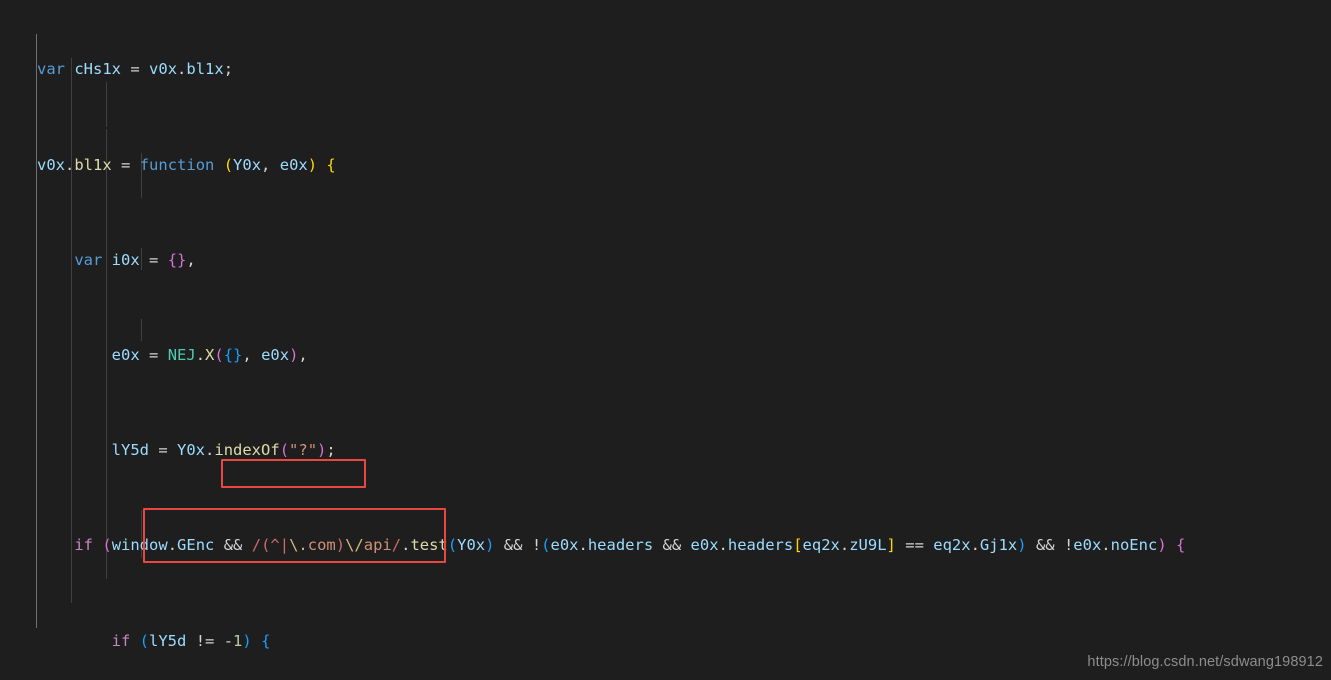 This screenshot has width=1331, height=680. What do you see at coordinates (665, 261) in the screenshot?
I see `code-line: var i0x = {},` at bounding box center [665, 261].